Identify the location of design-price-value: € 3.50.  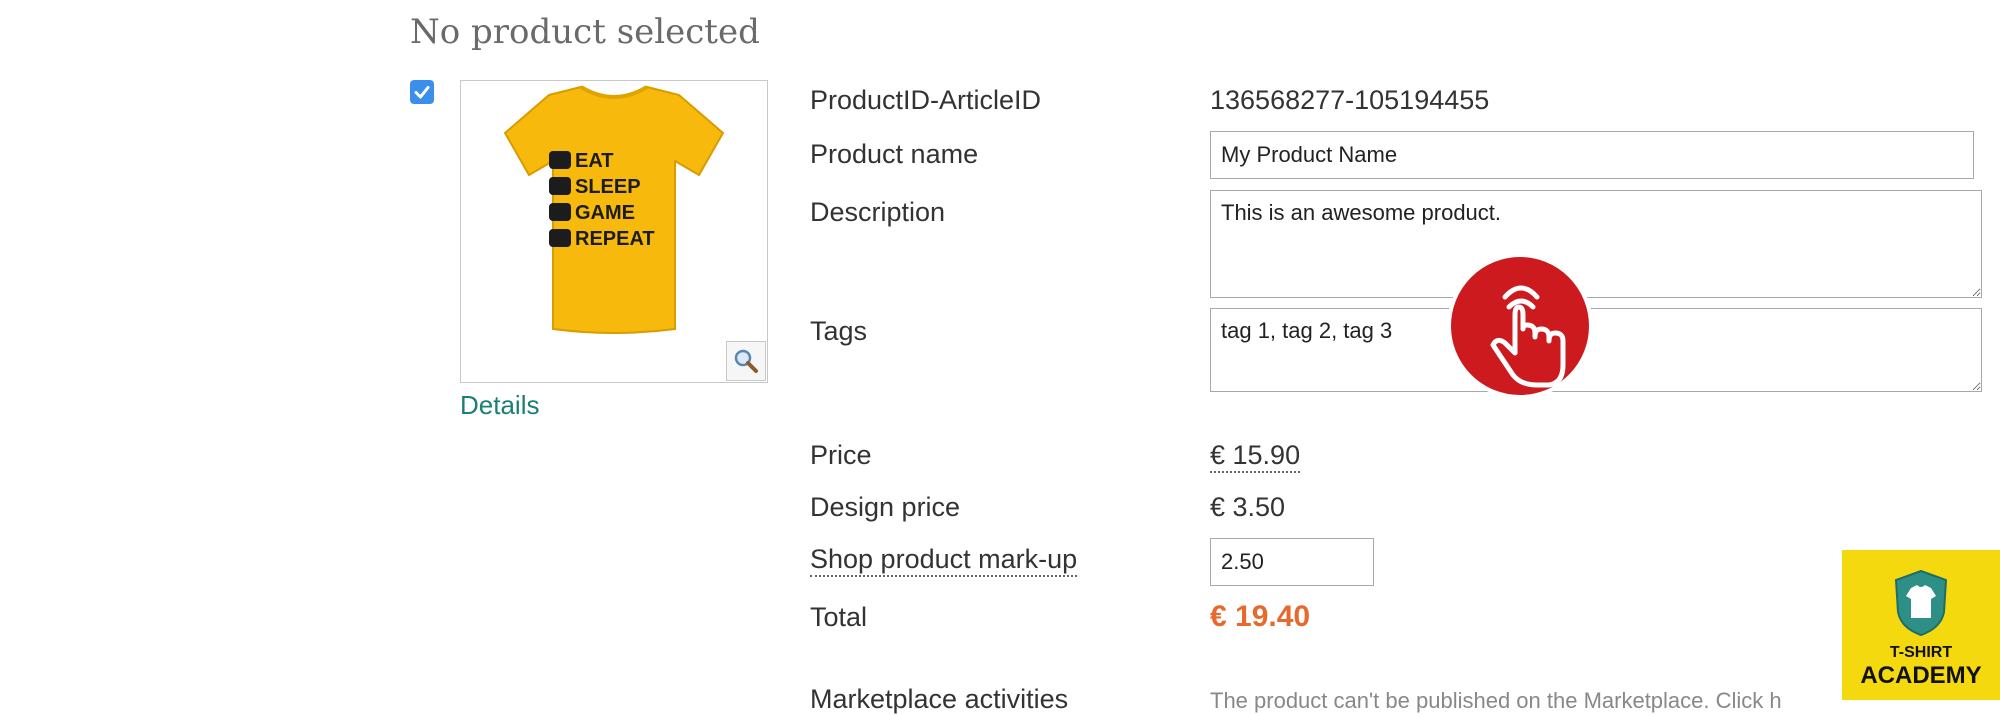
(1248, 507).